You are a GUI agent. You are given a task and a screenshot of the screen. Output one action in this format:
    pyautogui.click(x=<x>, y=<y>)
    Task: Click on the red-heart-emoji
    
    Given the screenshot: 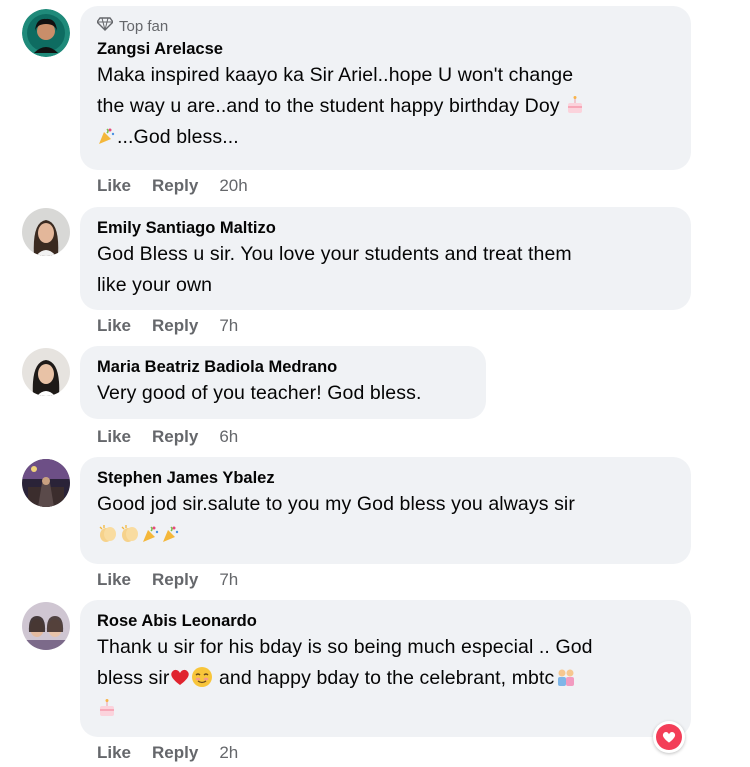 What is the action you would take?
    pyautogui.click(x=180, y=678)
    